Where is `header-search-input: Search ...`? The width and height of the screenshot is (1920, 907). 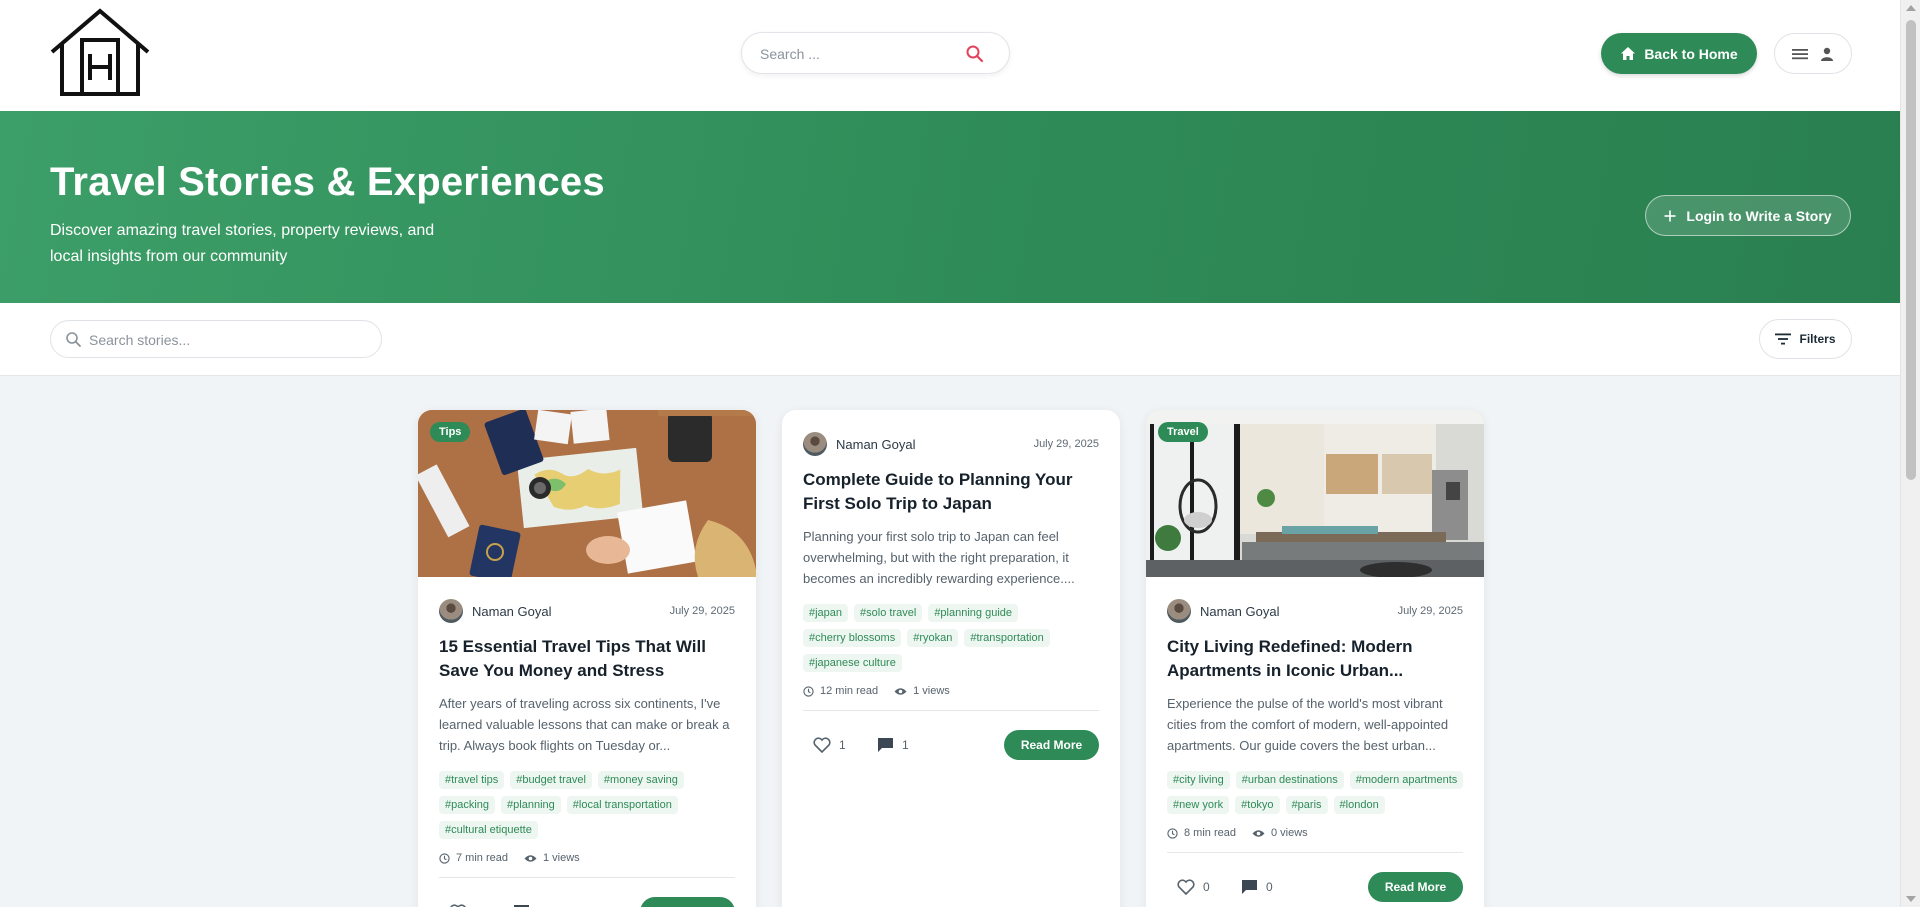
header-search-input: Search ... is located at coordinates (875, 53).